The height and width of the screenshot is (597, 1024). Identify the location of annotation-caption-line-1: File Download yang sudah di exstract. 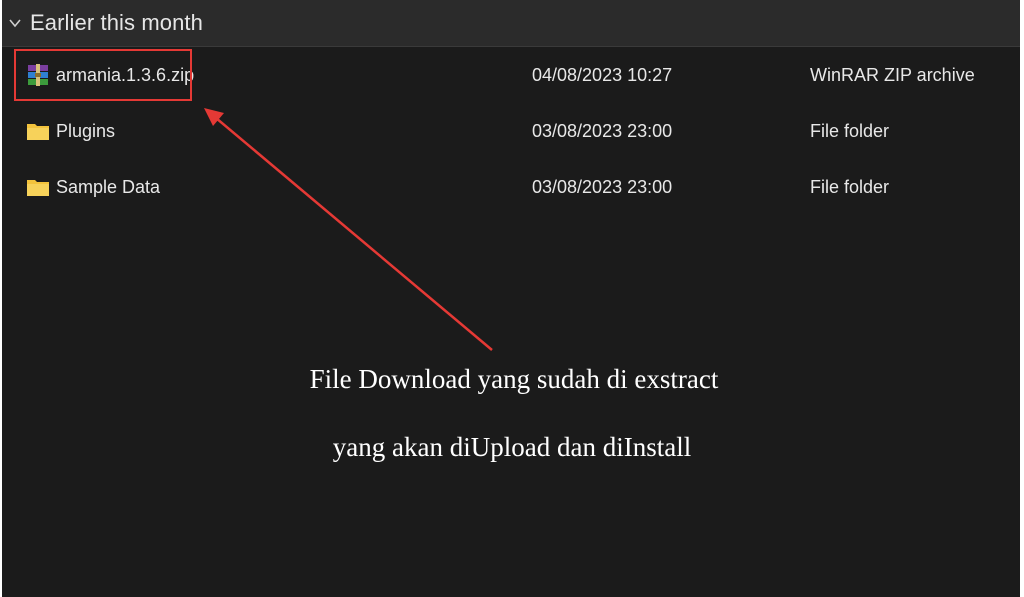
(514, 379).